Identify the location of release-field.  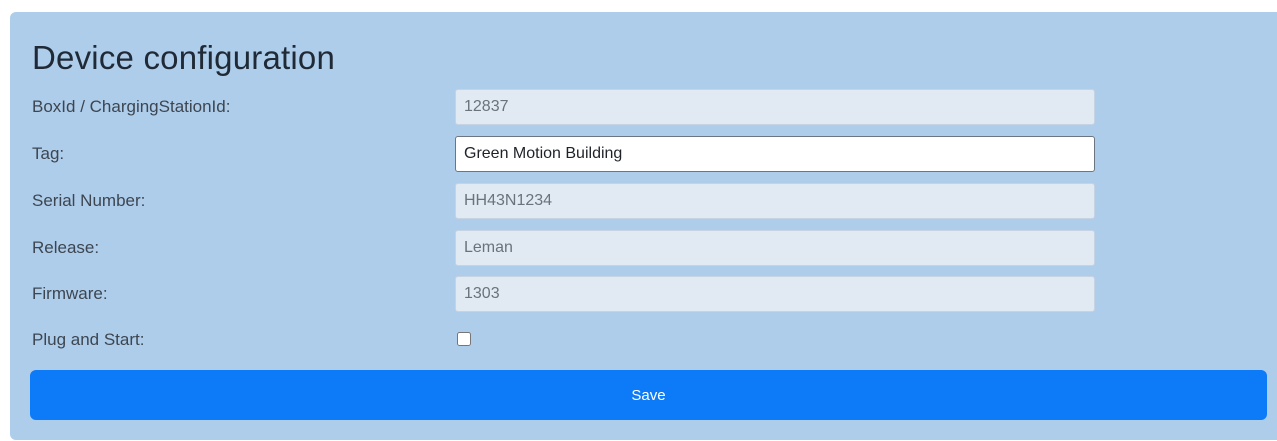
(775, 248).